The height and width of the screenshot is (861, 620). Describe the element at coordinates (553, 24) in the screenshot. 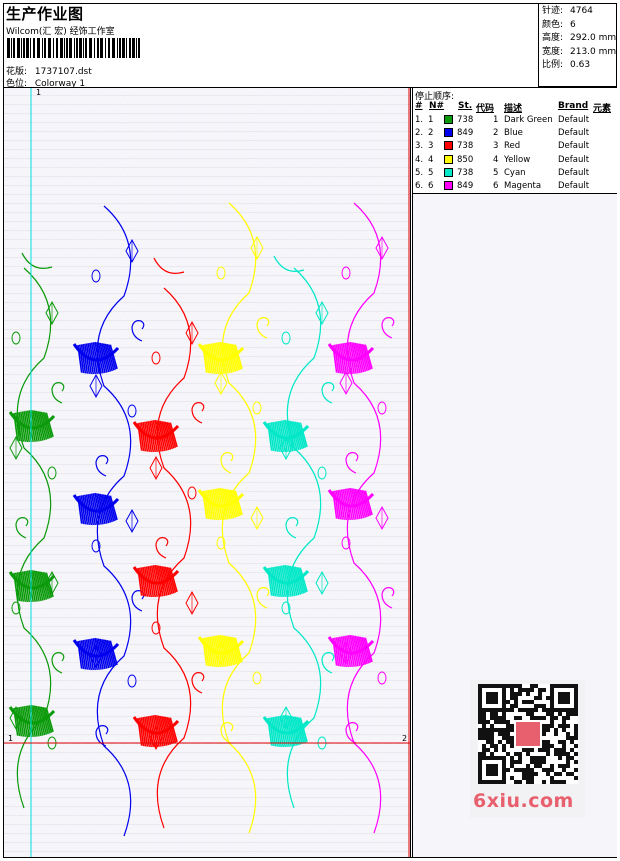

I see `stat-label: 颜色:` at that location.